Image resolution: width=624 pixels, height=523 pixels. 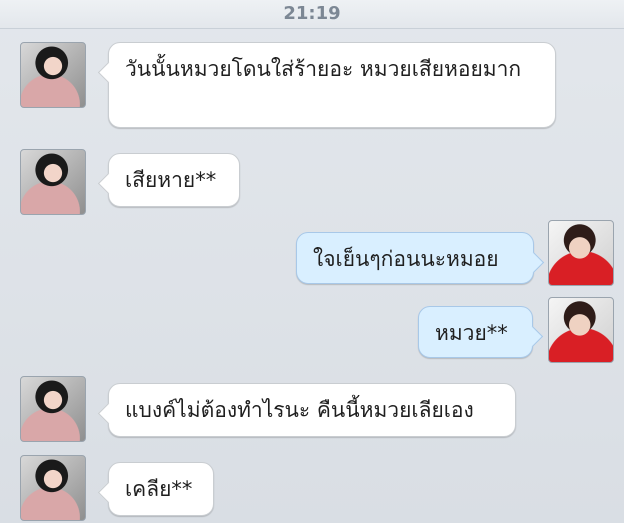 I want to click on message-bubble-incoming: แบงค์ไม่ต้องทำไรนะ คืนนี้หมวยเลียเอง, so click(x=312, y=410).